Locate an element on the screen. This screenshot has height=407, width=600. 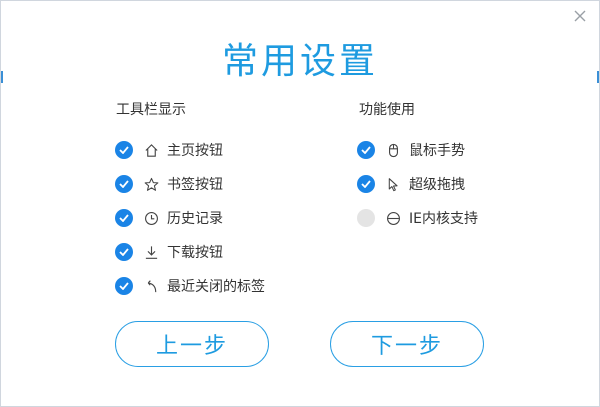
close-icon is located at coordinates (580, 16).